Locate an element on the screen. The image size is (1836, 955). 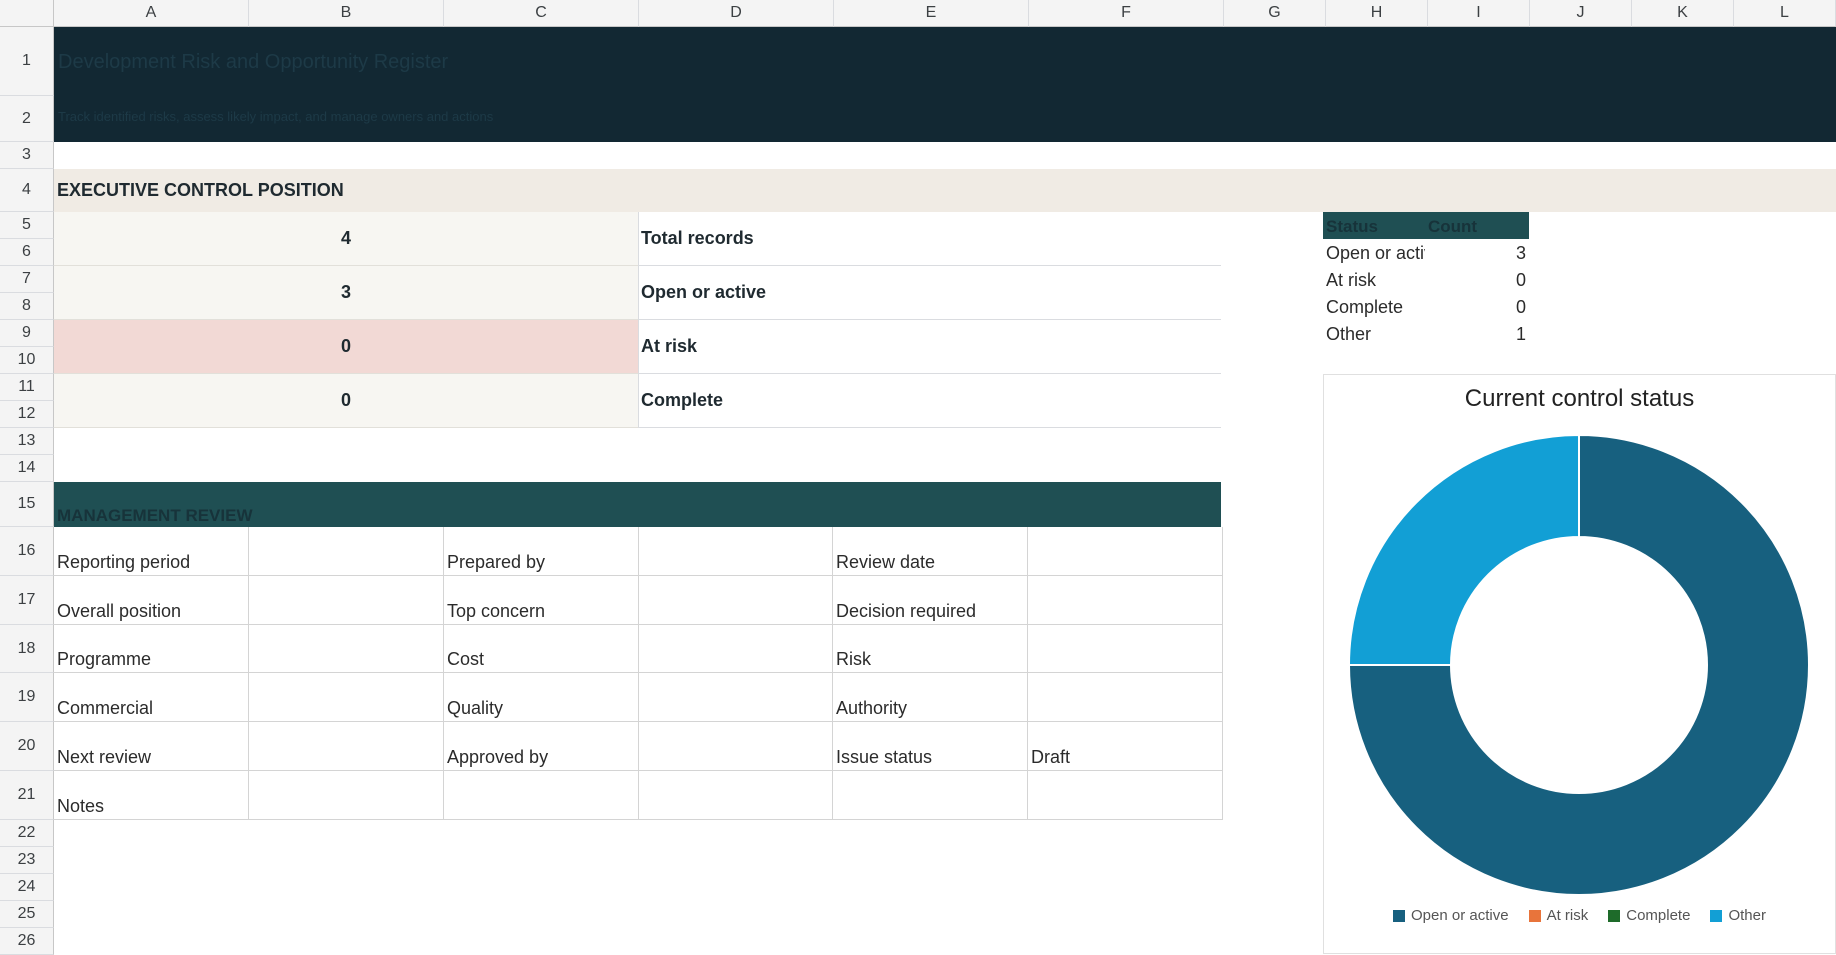
review-cell: Decision required is located at coordinates (930, 600).